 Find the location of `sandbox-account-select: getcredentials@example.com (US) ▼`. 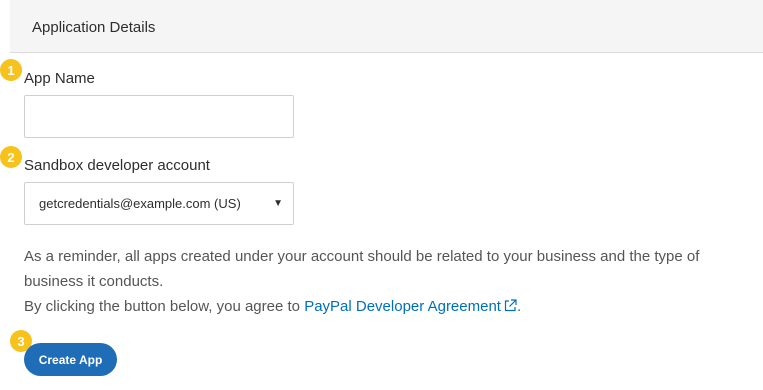

sandbox-account-select: getcredentials@example.com (US) ▼ is located at coordinates (159, 203).